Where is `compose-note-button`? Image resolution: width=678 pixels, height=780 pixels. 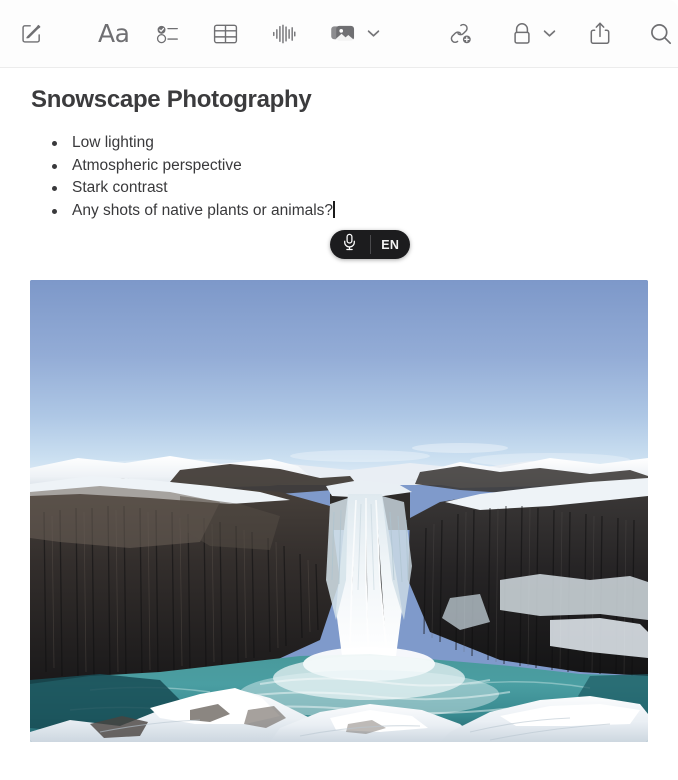 compose-note-button is located at coordinates (31, 34).